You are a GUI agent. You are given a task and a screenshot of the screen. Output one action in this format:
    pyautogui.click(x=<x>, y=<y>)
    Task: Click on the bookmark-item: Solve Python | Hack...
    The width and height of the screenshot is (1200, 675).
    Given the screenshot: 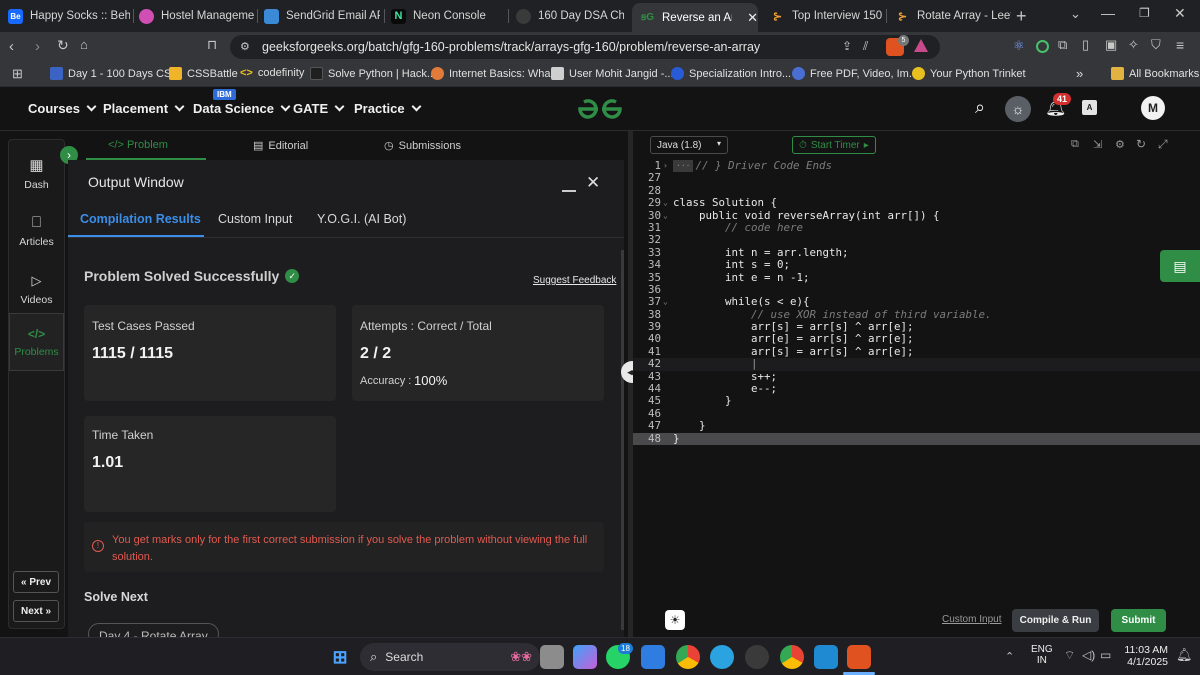 What is the action you would take?
    pyautogui.click(x=373, y=73)
    